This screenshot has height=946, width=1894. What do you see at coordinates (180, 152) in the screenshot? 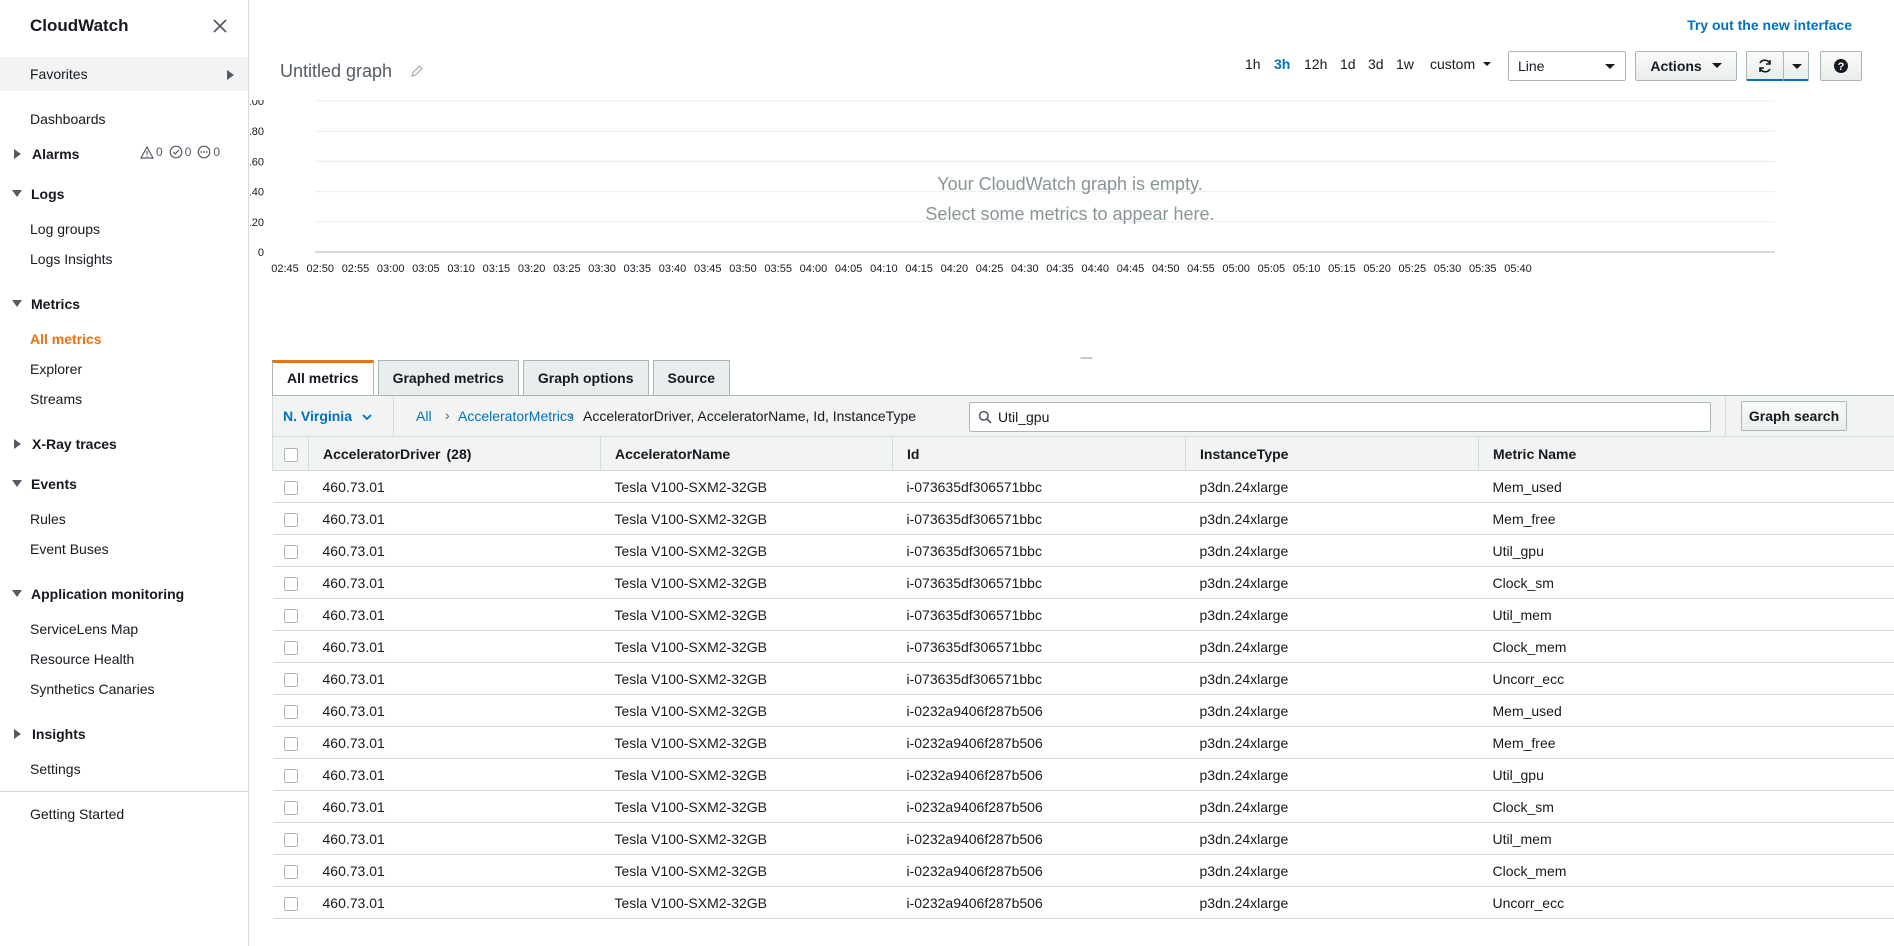
I see `ok-state-count: 0` at bounding box center [180, 152].